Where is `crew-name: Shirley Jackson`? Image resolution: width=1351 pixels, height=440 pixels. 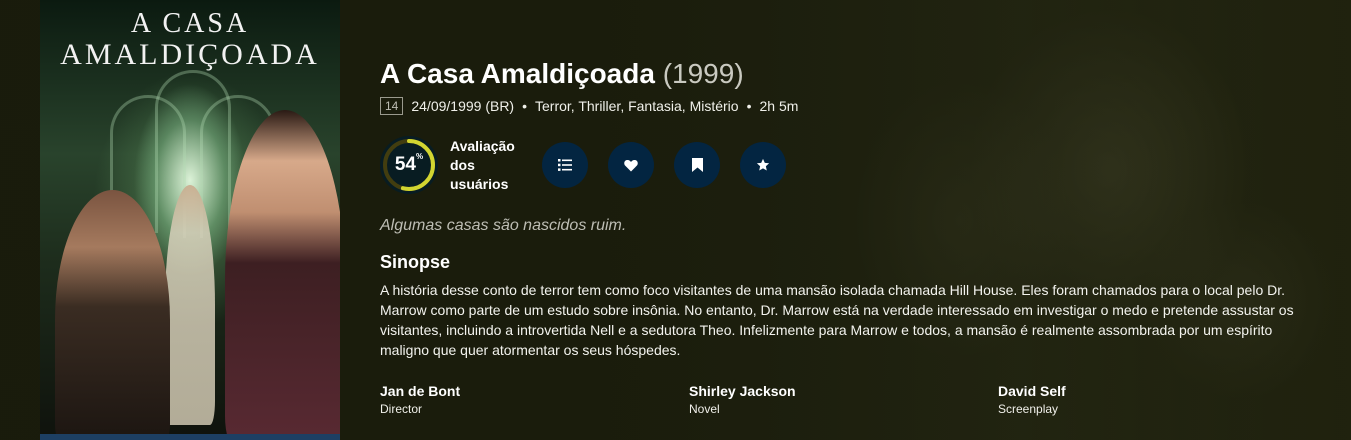 crew-name: Shirley Jackson is located at coordinates (843, 391).